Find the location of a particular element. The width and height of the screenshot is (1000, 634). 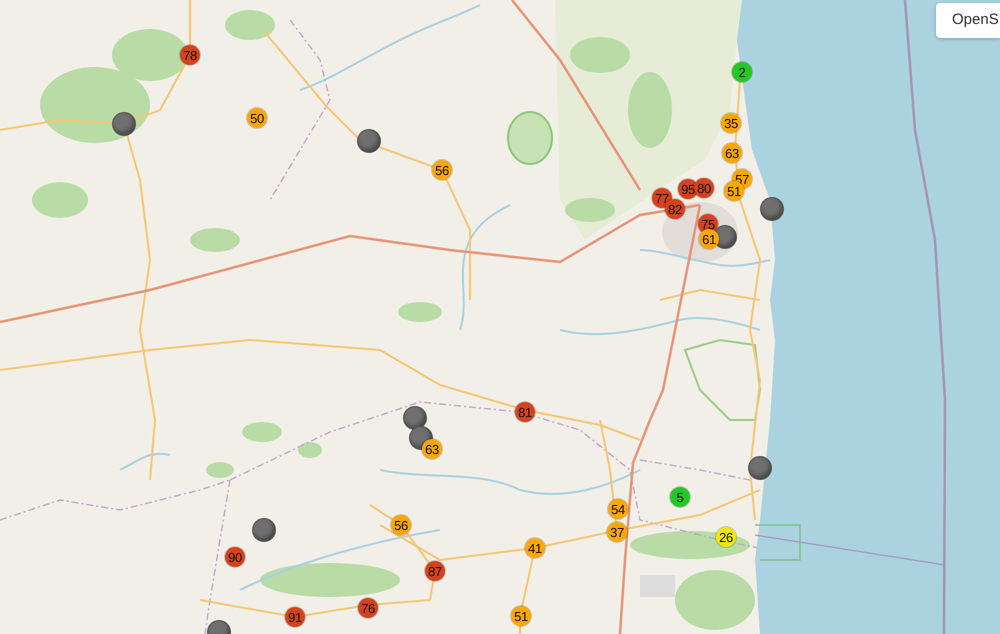

layer-switch-button: OpenS is located at coordinates (968, 20).